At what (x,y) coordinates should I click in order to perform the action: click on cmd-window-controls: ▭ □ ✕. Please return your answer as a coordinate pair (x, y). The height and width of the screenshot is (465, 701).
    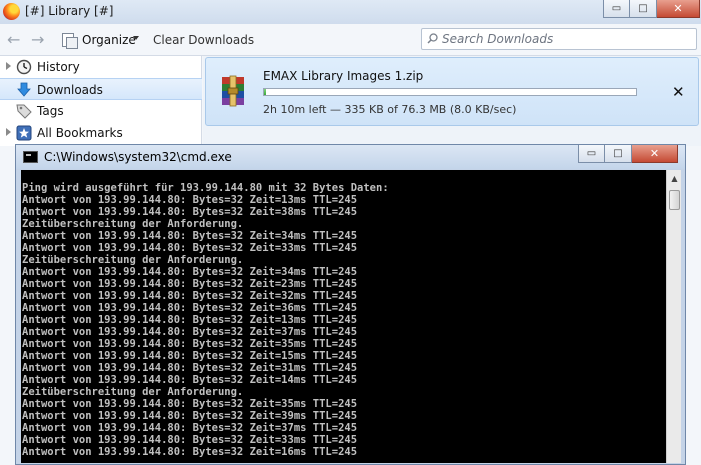
    Looking at the image, I should click on (628, 154).